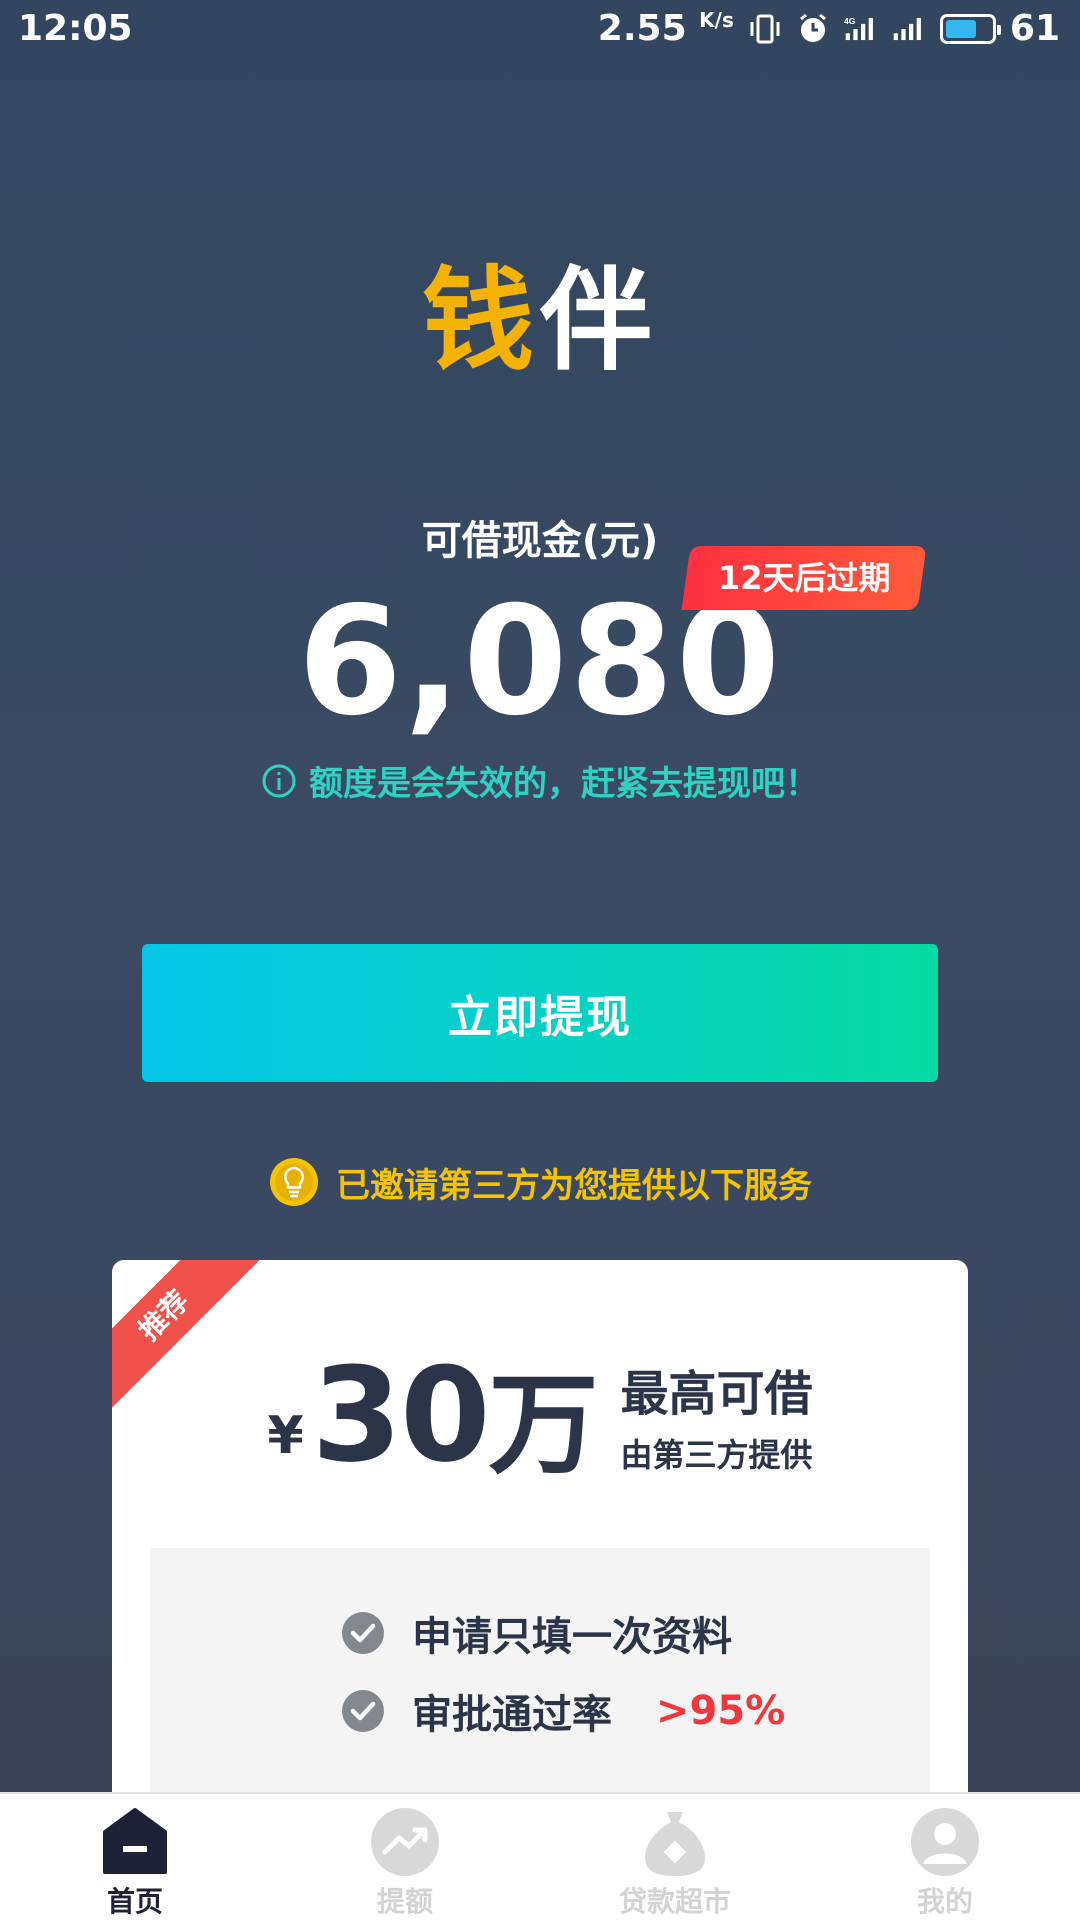 Image resolution: width=1080 pixels, height=1920 pixels. Describe the element at coordinates (536, 1633) in the screenshot. I see `feature-item: 申请只填一次资料` at that location.